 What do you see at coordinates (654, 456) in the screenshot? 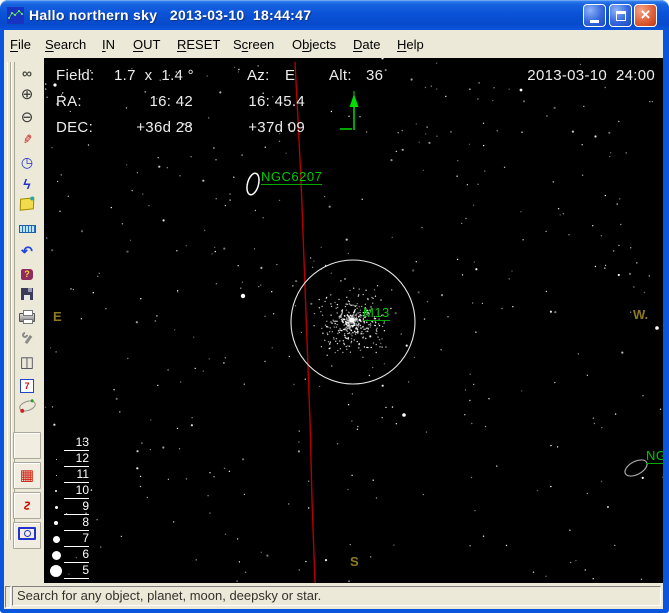
I see `ngc-right-label: NG` at bounding box center [654, 456].